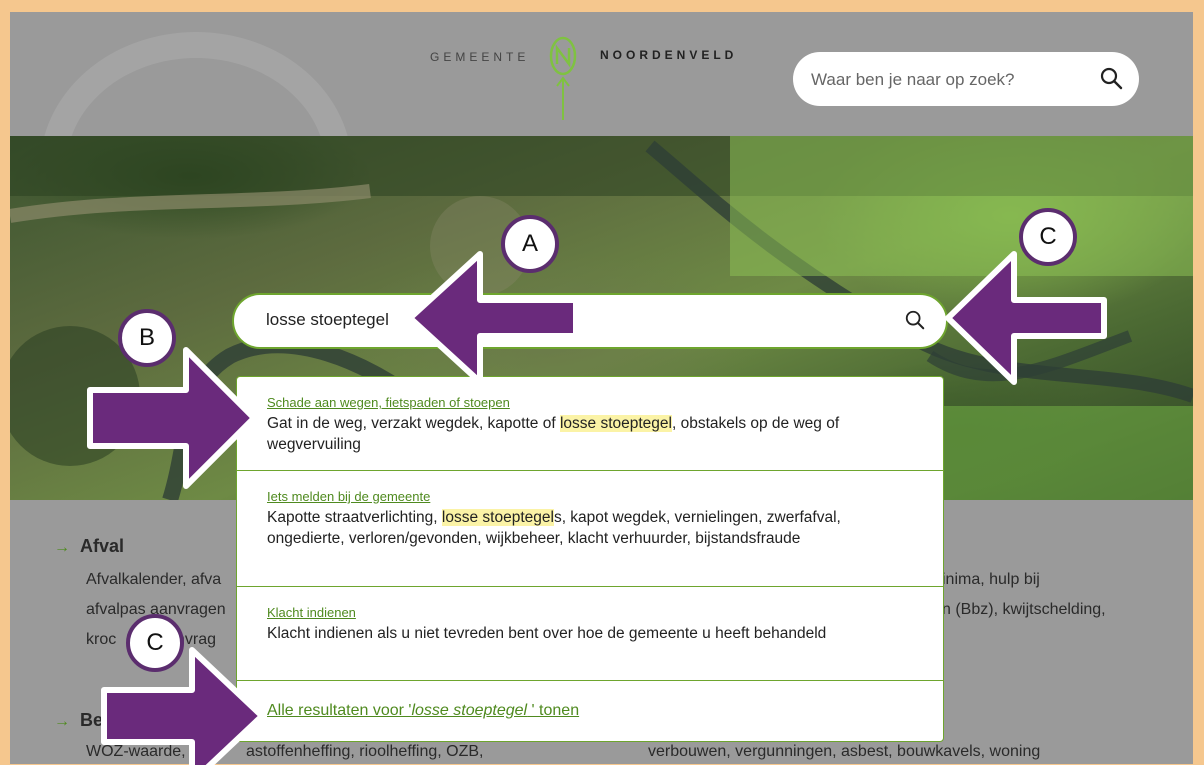 This screenshot has width=1204, height=765. Describe the element at coordinates (493, 318) in the screenshot. I see `arrow-a` at that location.